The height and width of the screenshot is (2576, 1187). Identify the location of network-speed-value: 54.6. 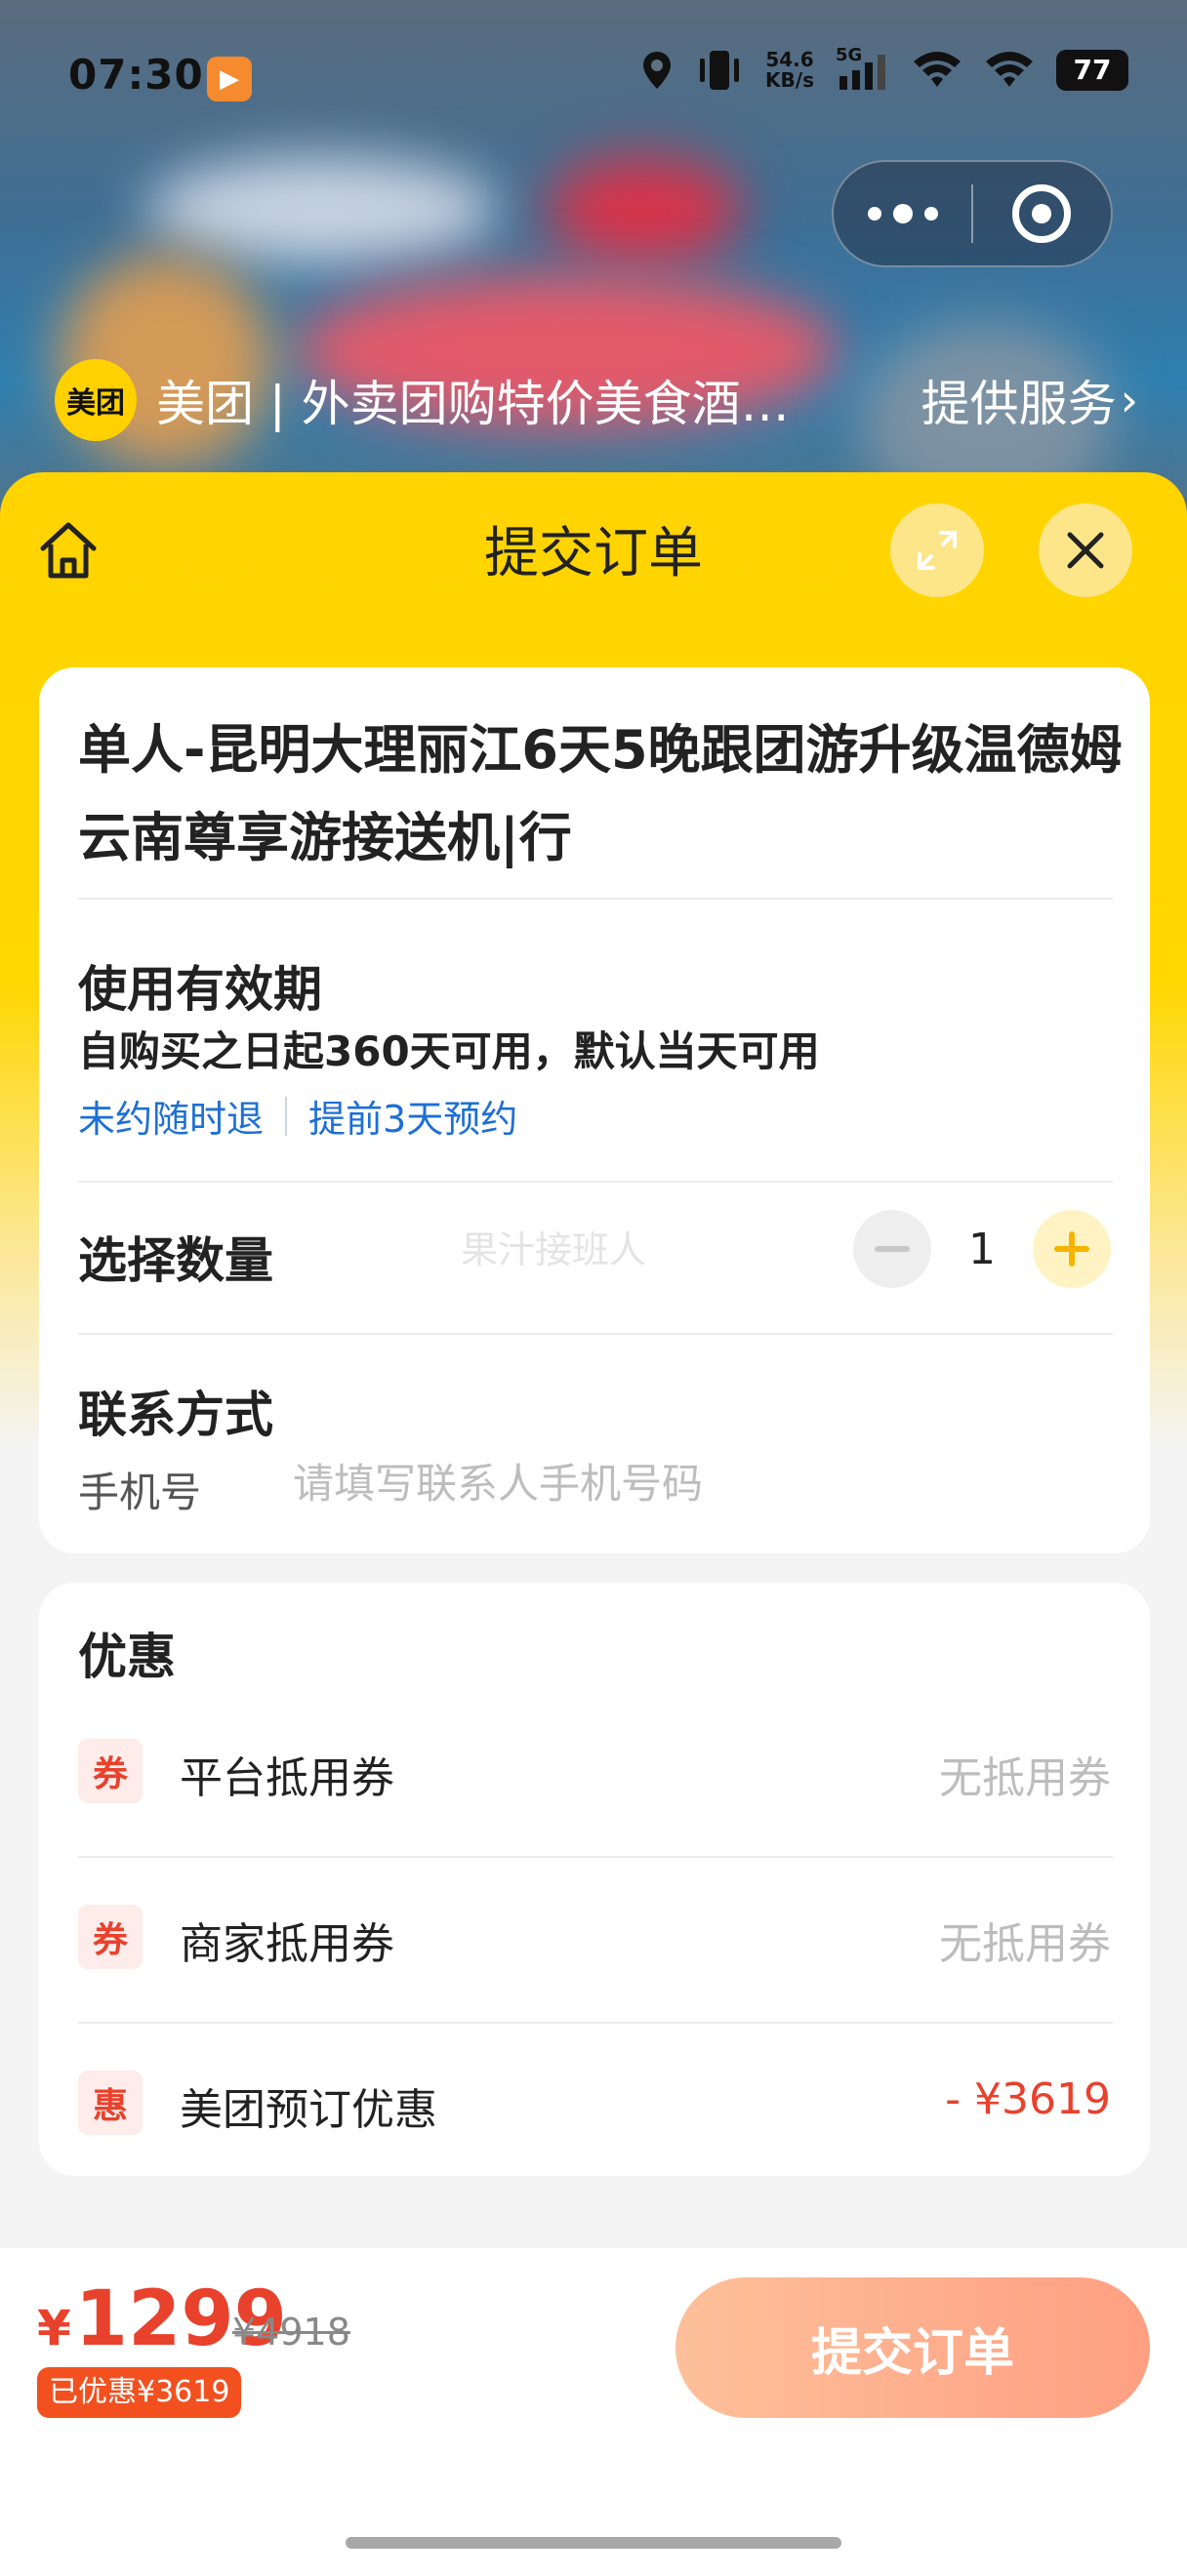
(789, 59).